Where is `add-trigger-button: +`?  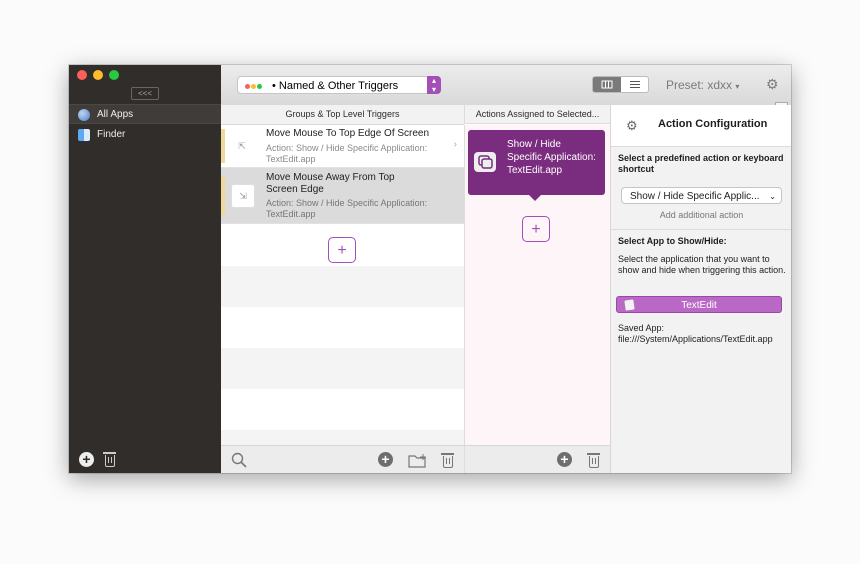
add-trigger-button: + is located at coordinates (342, 250).